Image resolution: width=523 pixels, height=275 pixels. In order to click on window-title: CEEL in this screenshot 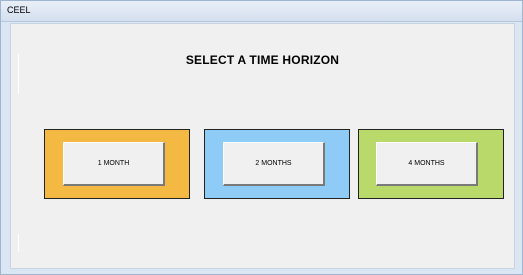, I will do `click(19, 10)`.